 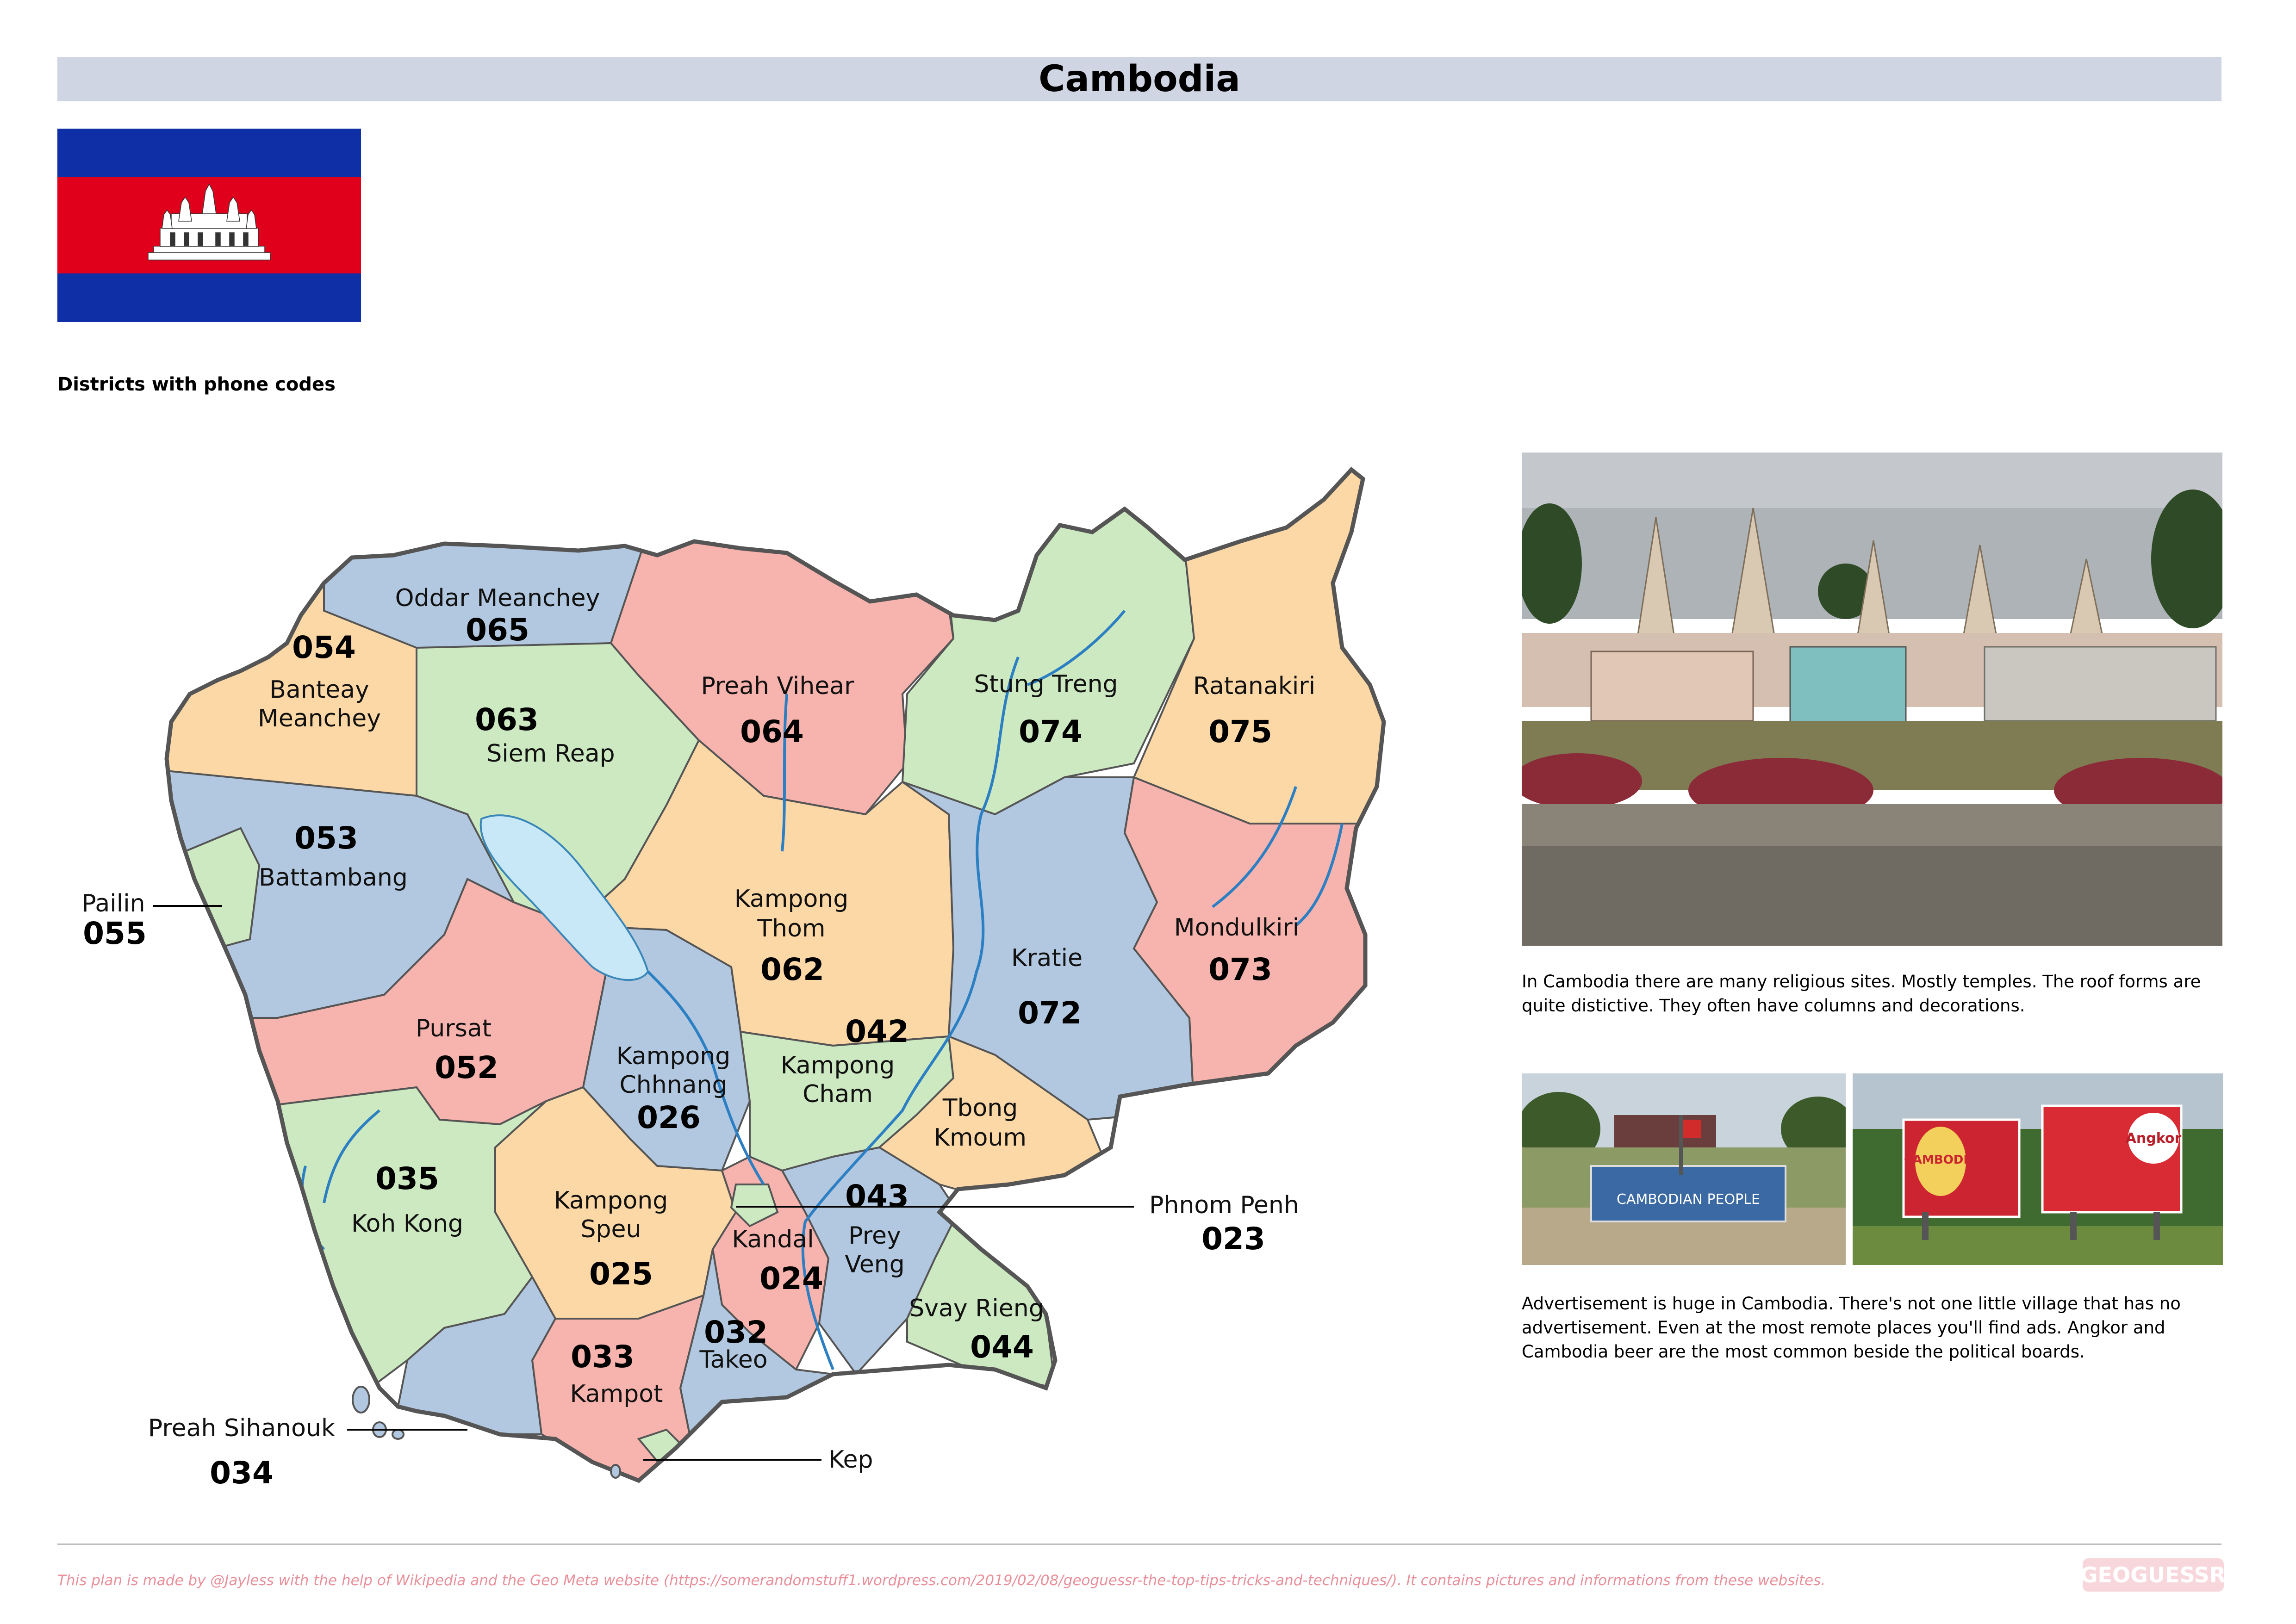 I want to click on footer-divider, so click(x=1139, y=1544).